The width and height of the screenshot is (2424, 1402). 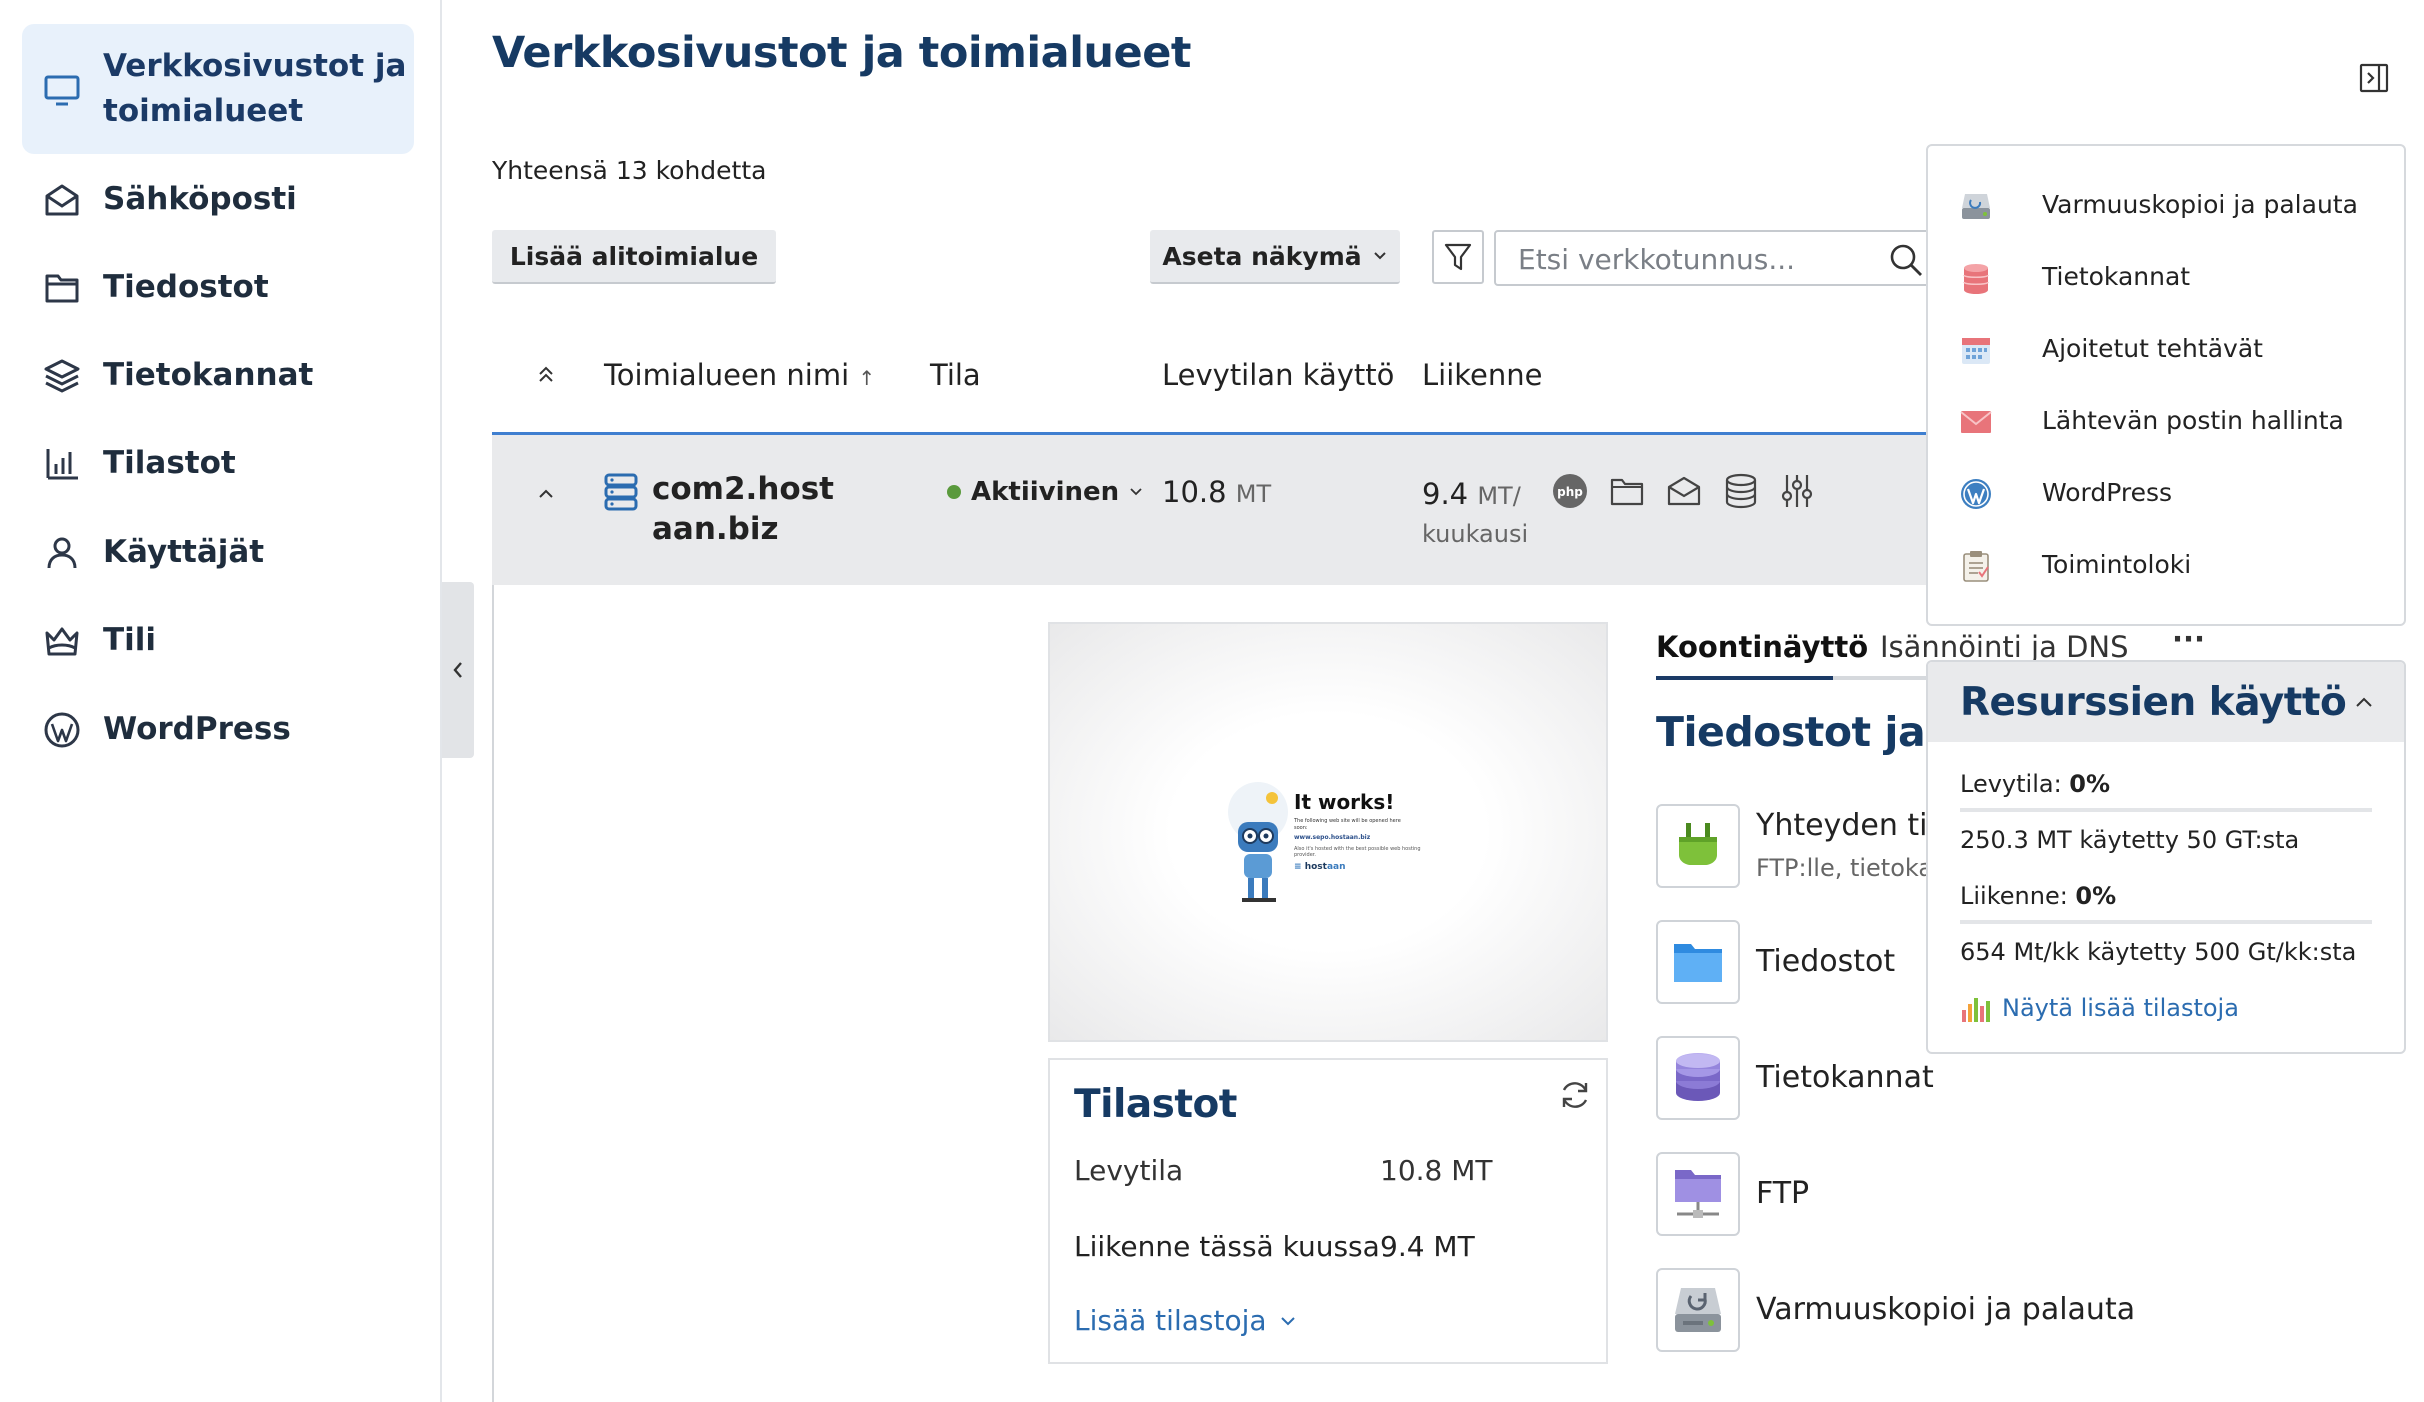 What do you see at coordinates (62, 553) in the screenshot?
I see `user-icon` at bounding box center [62, 553].